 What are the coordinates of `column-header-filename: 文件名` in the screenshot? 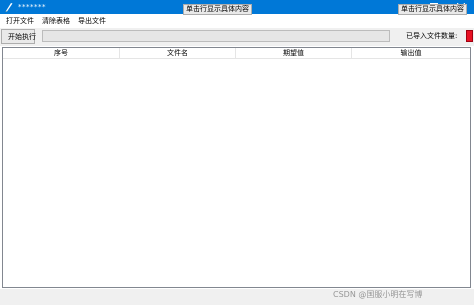 It's located at (178, 53).